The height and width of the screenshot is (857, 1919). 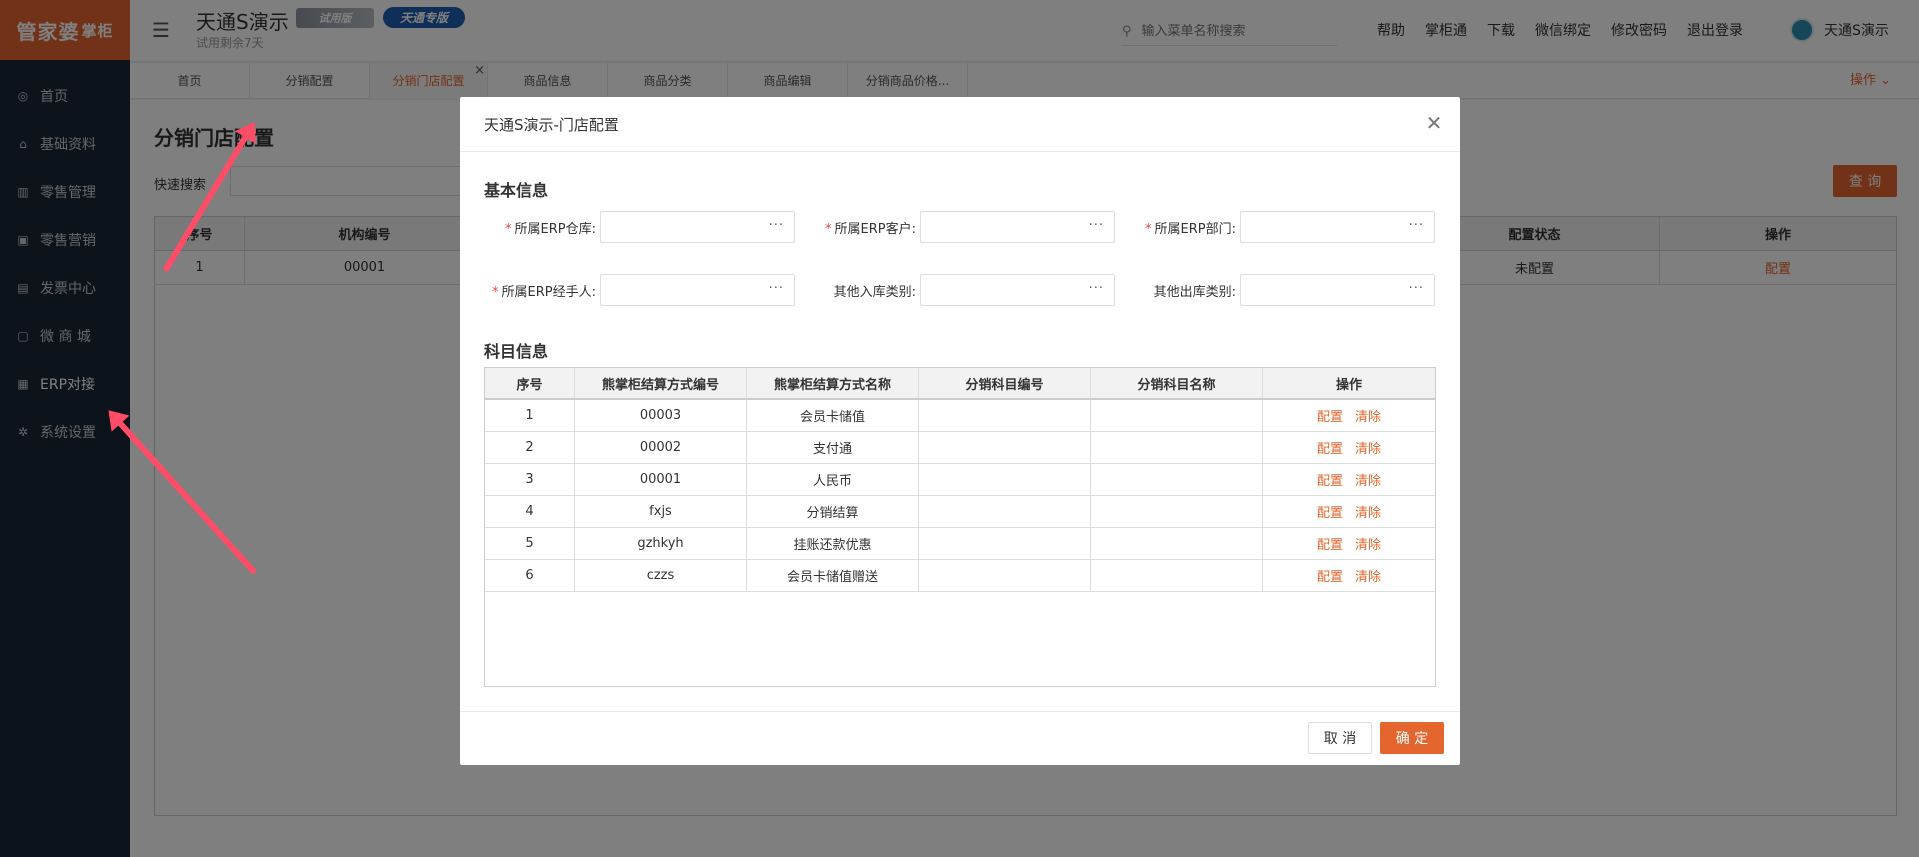 What do you see at coordinates (697, 227) in the screenshot?
I see `erp-warehouse-picker: ···` at bounding box center [697, 227].